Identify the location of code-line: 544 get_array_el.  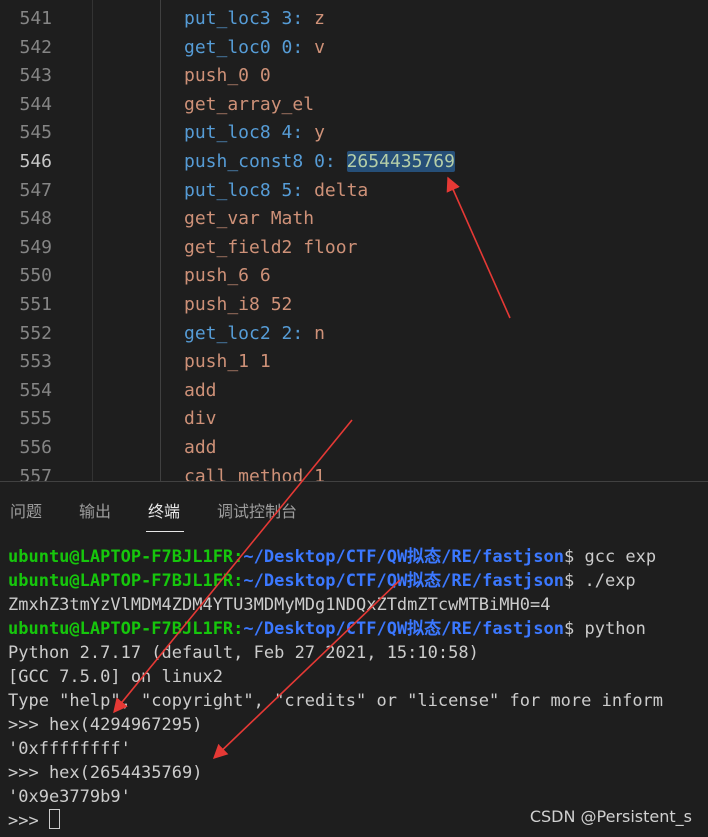
(354, 105).